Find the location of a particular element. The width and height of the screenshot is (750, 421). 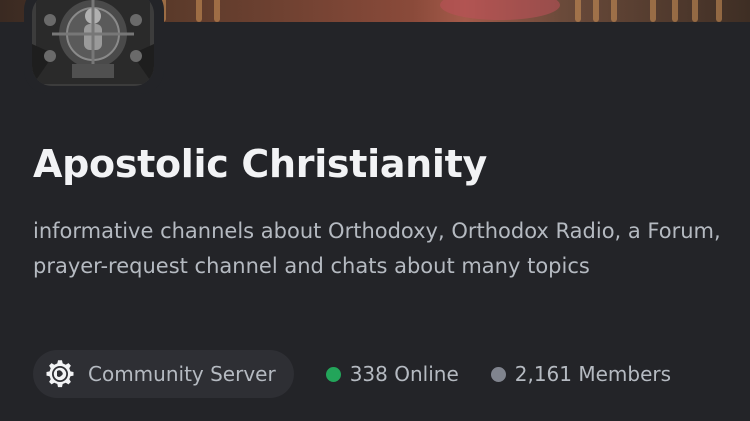

member-count: 2,161 Members is located at coordinates (581, 374).